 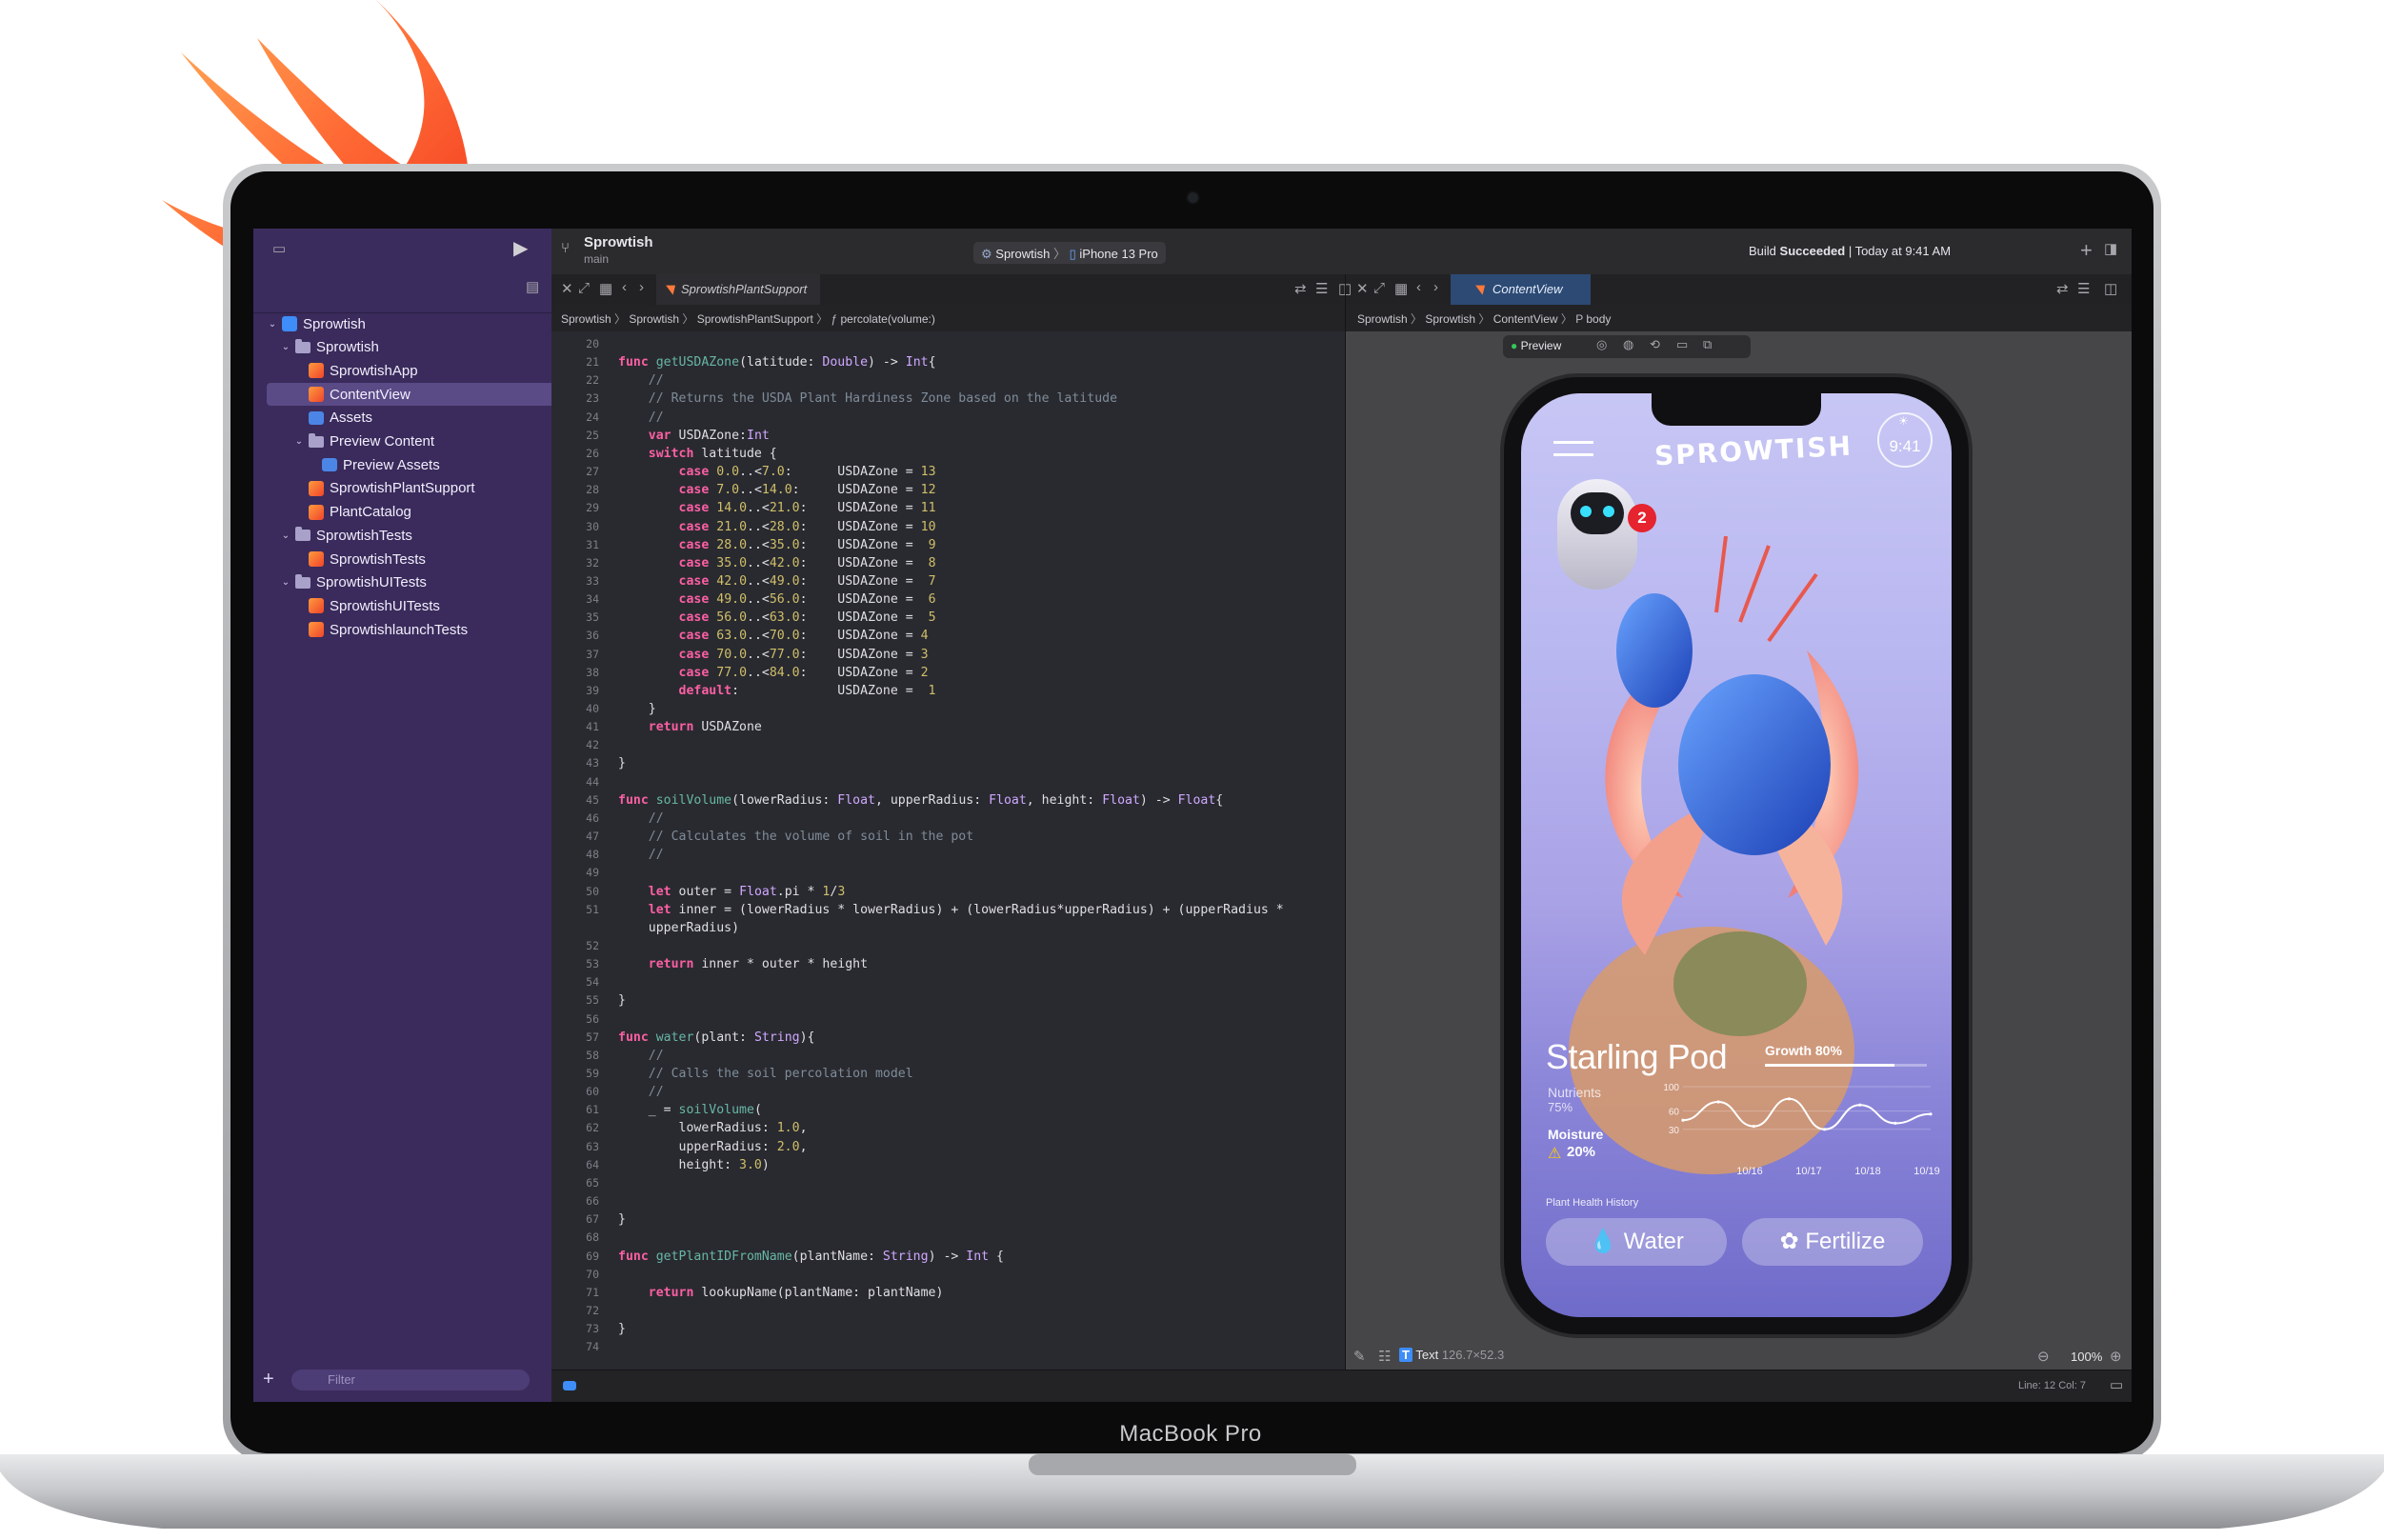 What do you see at coordinates (946, 419) in the screenshot?
I see `code-line: 24 //` at bounding box center [946, 419].